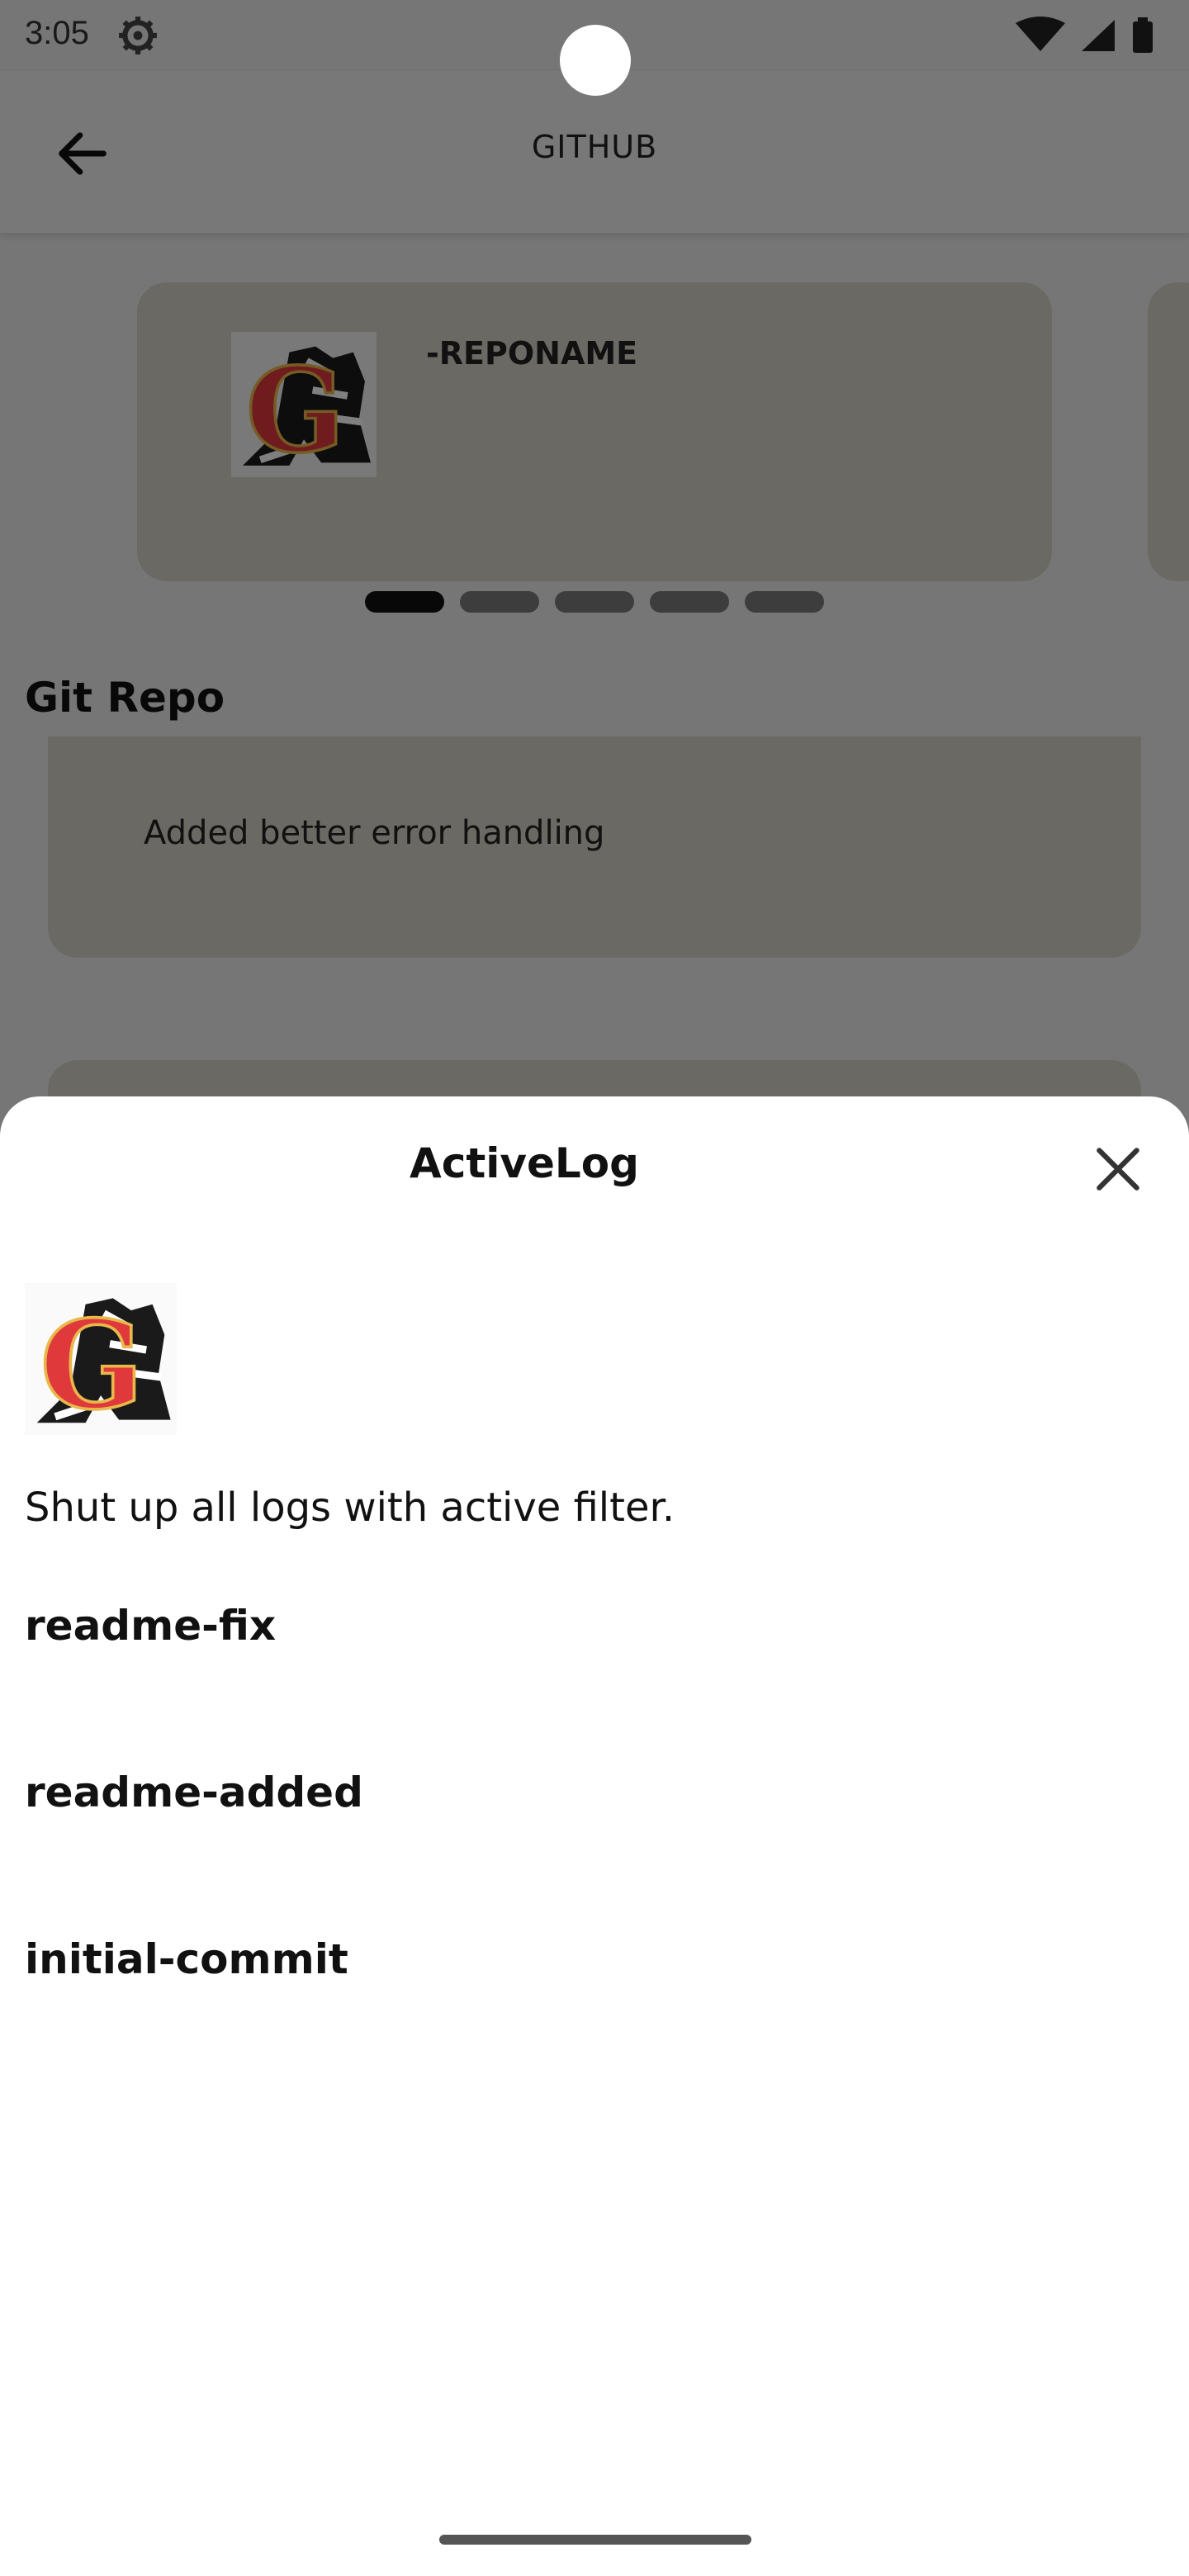  Describe the element at coordinates (350, 1508) in the screenshot. I see `sheet-description: Shut up all logs with active filter.` at that location.